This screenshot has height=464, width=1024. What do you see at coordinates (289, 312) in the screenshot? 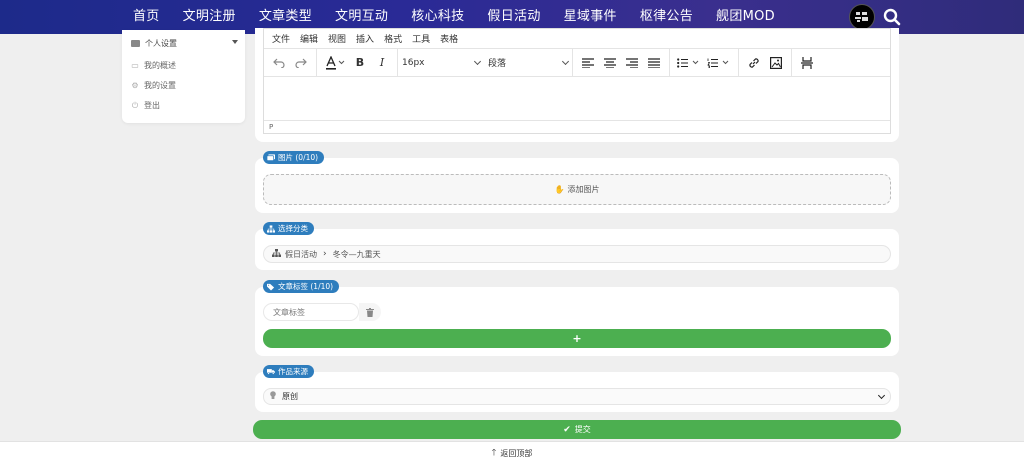
I see `tag-input-placeholder: 文章标签` at bounding box center [289, 312].